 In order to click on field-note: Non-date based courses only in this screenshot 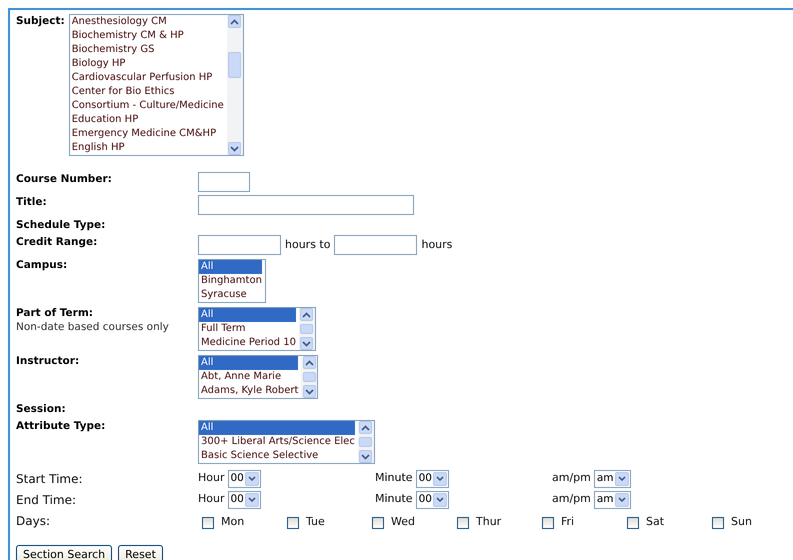, I will do `click(93, 327)`.